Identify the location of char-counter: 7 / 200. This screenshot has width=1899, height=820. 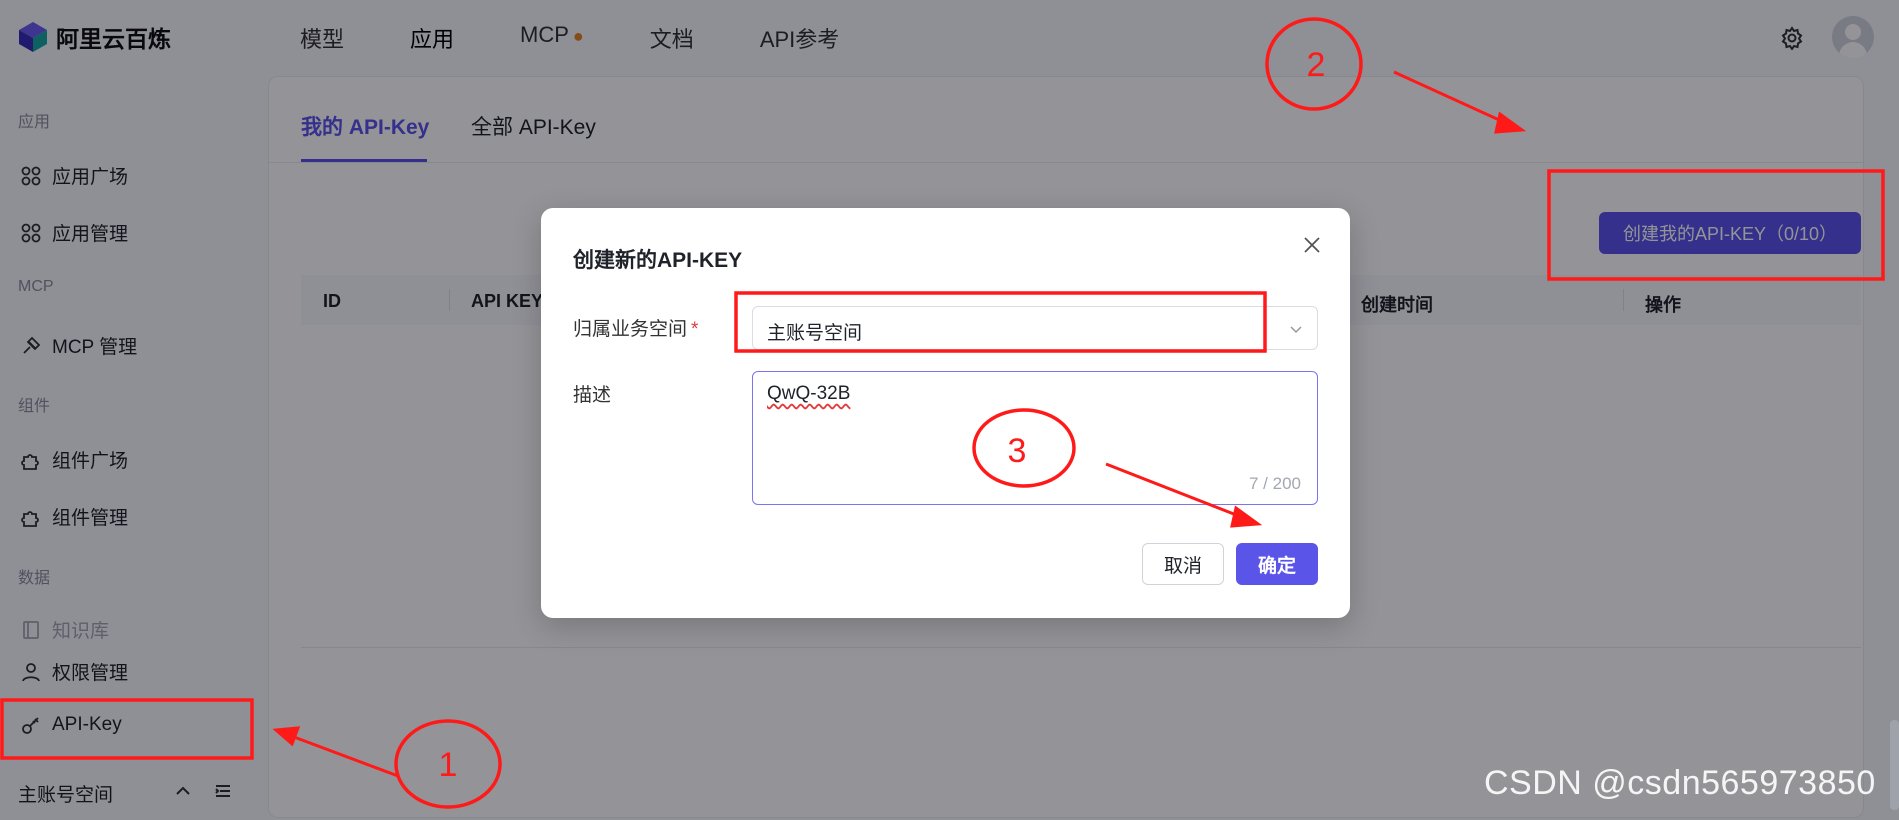
(1275, 483).